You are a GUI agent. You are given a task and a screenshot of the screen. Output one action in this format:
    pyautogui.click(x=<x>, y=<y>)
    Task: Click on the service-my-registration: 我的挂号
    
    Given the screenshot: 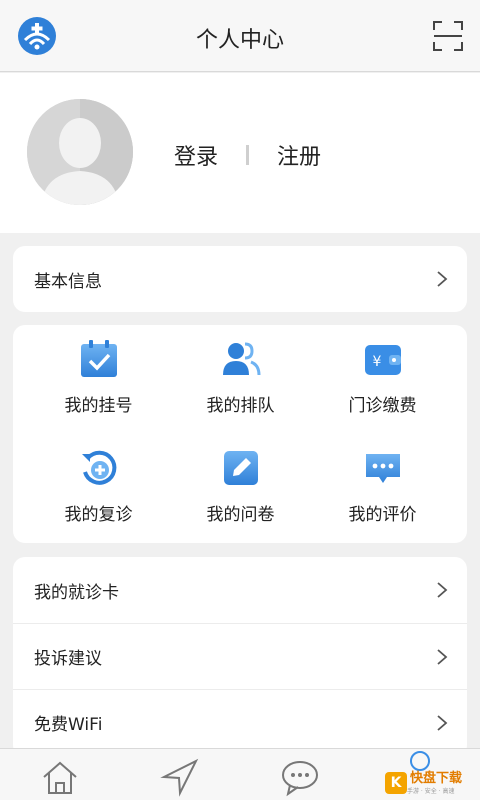 What is the action you would take?
    pyautogui.click(x=98, y=379)
    